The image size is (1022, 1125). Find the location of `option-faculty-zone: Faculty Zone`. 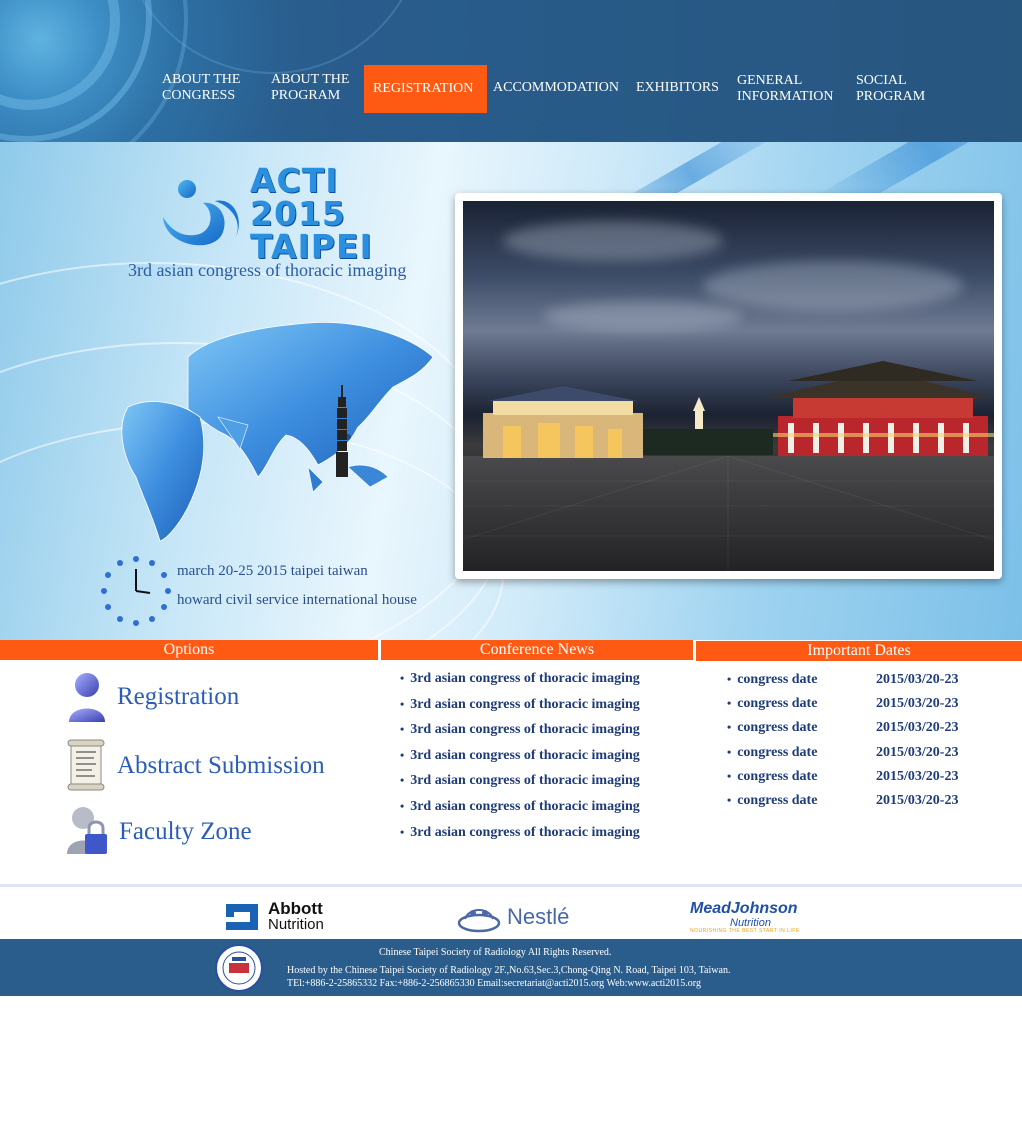

option-faculty-zone: Faculty Zone is located at coordinates (158, 832).